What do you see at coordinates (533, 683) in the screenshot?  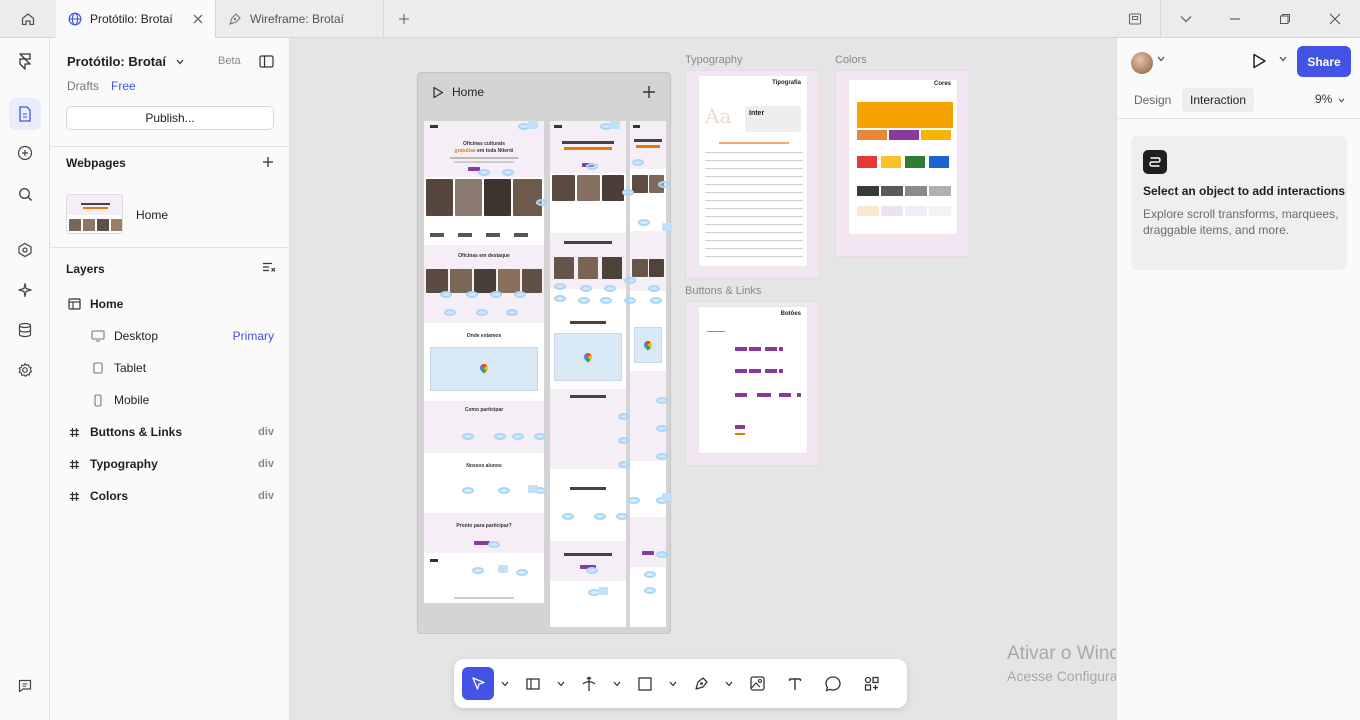 I see `frame-tool` at bounding box center [533, 683].